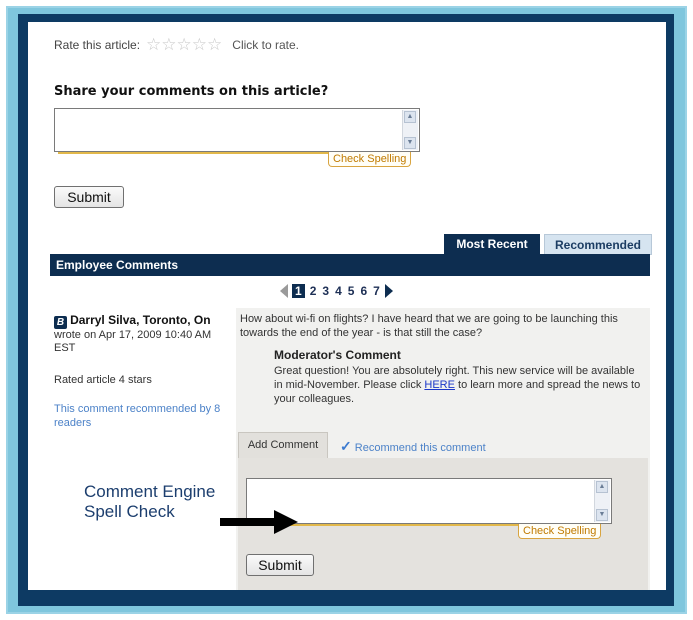 The width and height of the screenshot is (693, 620). I want to click on recommend-comment-link: ✓ Recommend this comment, so click(413, 446).